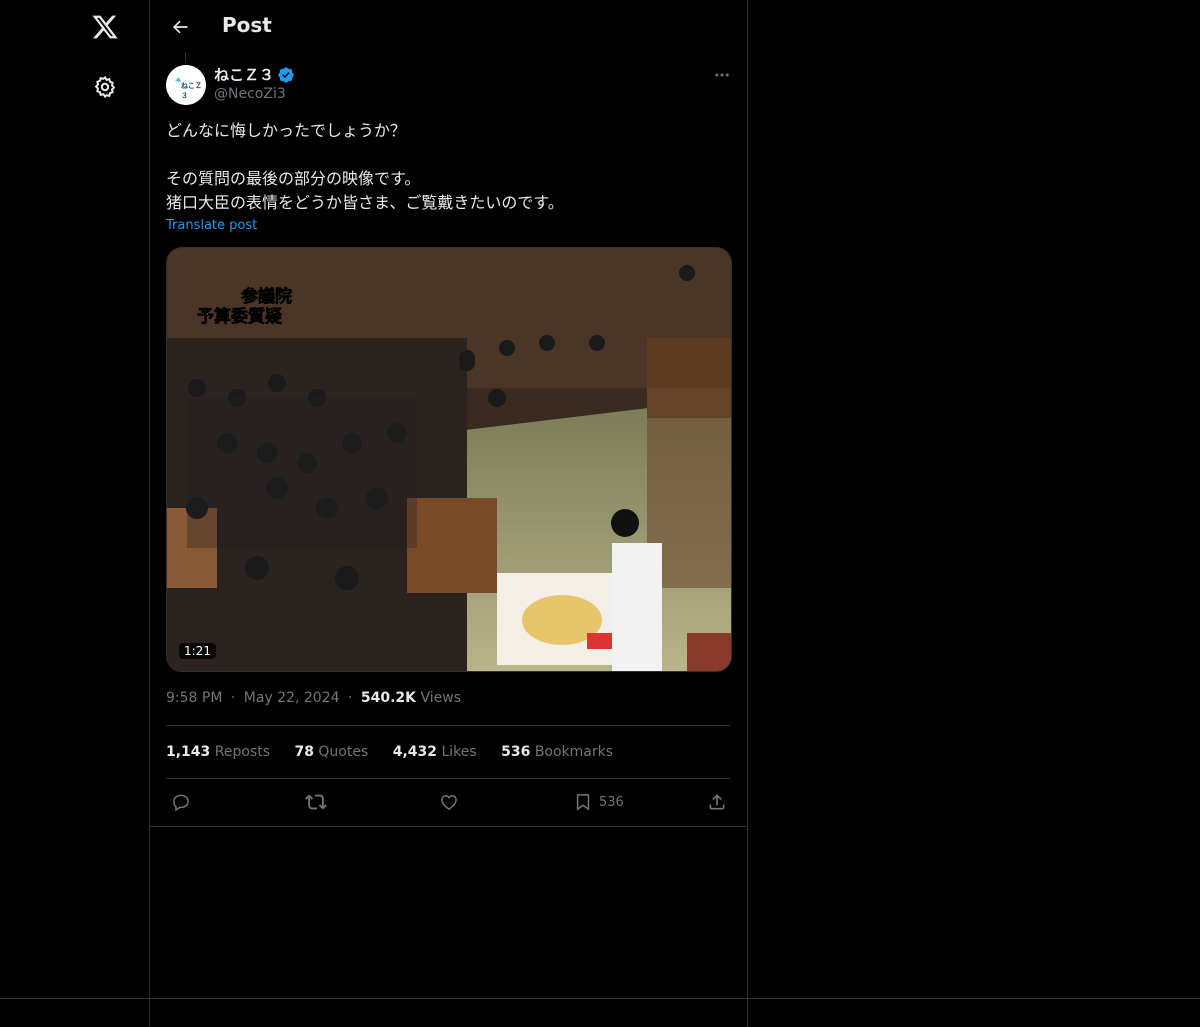  I want to click on bookmark-icon, so click(583, 802).